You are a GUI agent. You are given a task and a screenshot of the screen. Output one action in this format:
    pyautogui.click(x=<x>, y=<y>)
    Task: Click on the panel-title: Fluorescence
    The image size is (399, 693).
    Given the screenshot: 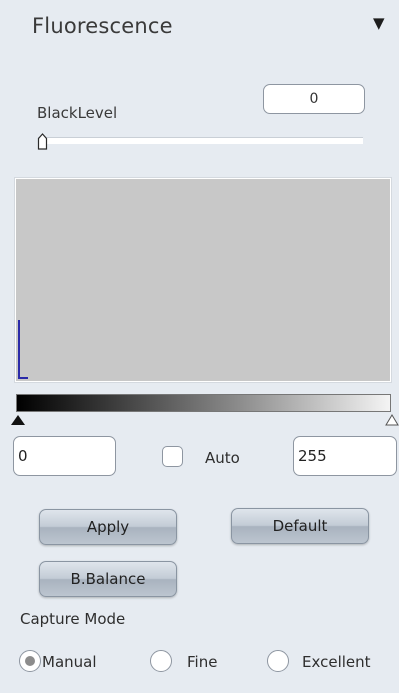 What is the action you would take?
    pyautogui.click(x=102, y=26)
    